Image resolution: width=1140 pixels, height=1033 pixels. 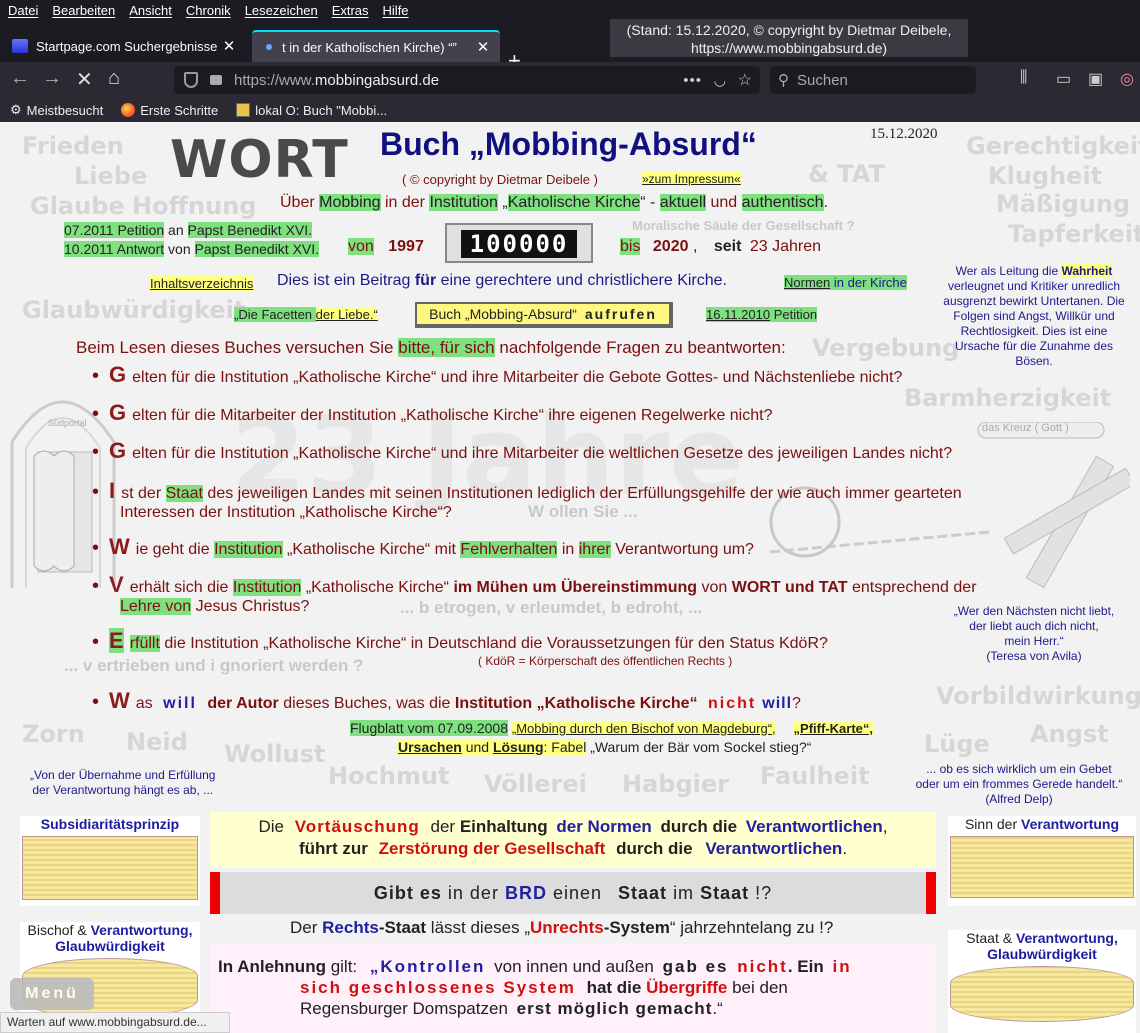 What do you see at coordinates (350, 10) in the screenshot?
I see `menu-extras: Extras` at bounding box center [350, 10].